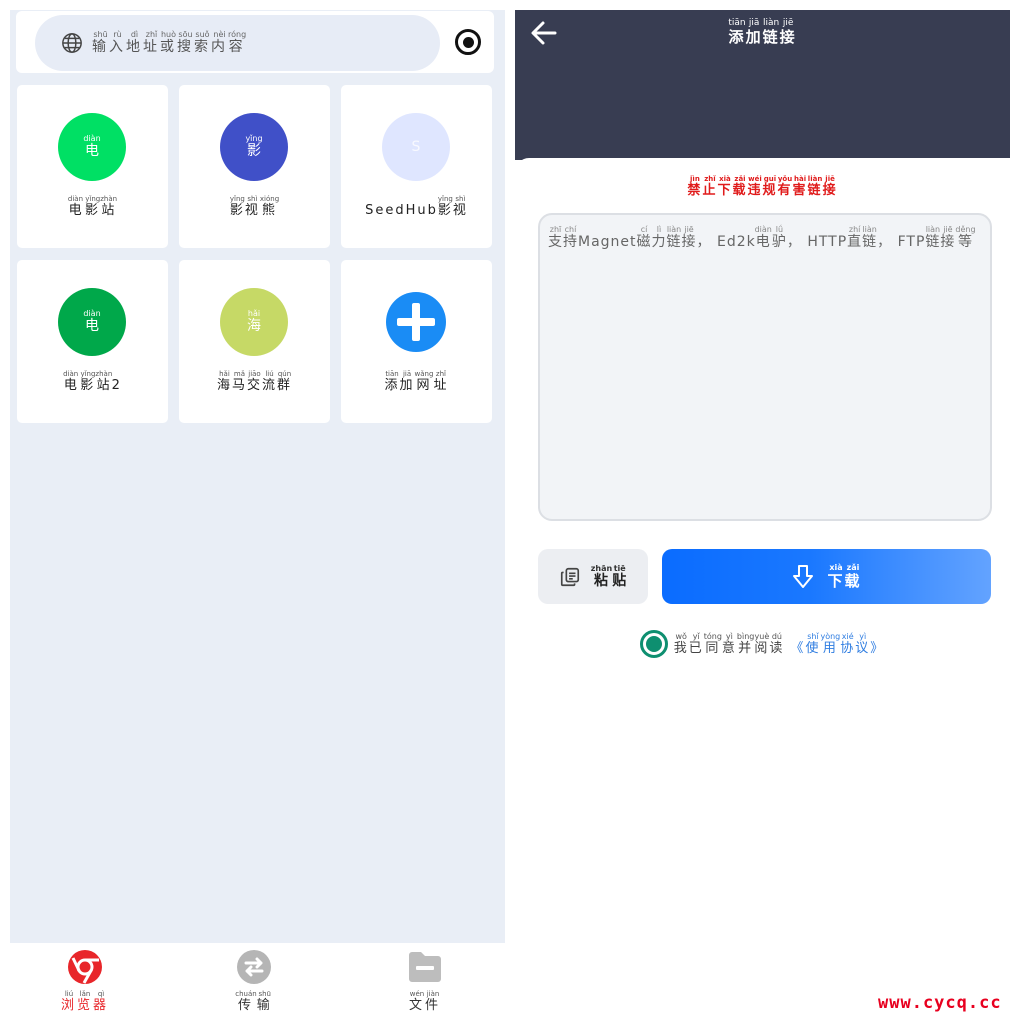  I want to click on address-search-input: 输shū入rù地dì址zhǐ或huò搜sōu索suǒ内nèi容róng, so click(237, 43).